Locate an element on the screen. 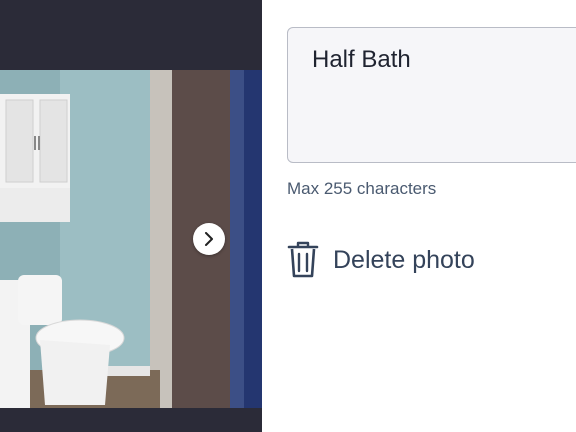  delete-photo-button: Delete photo is located at coordinates (381, 260).